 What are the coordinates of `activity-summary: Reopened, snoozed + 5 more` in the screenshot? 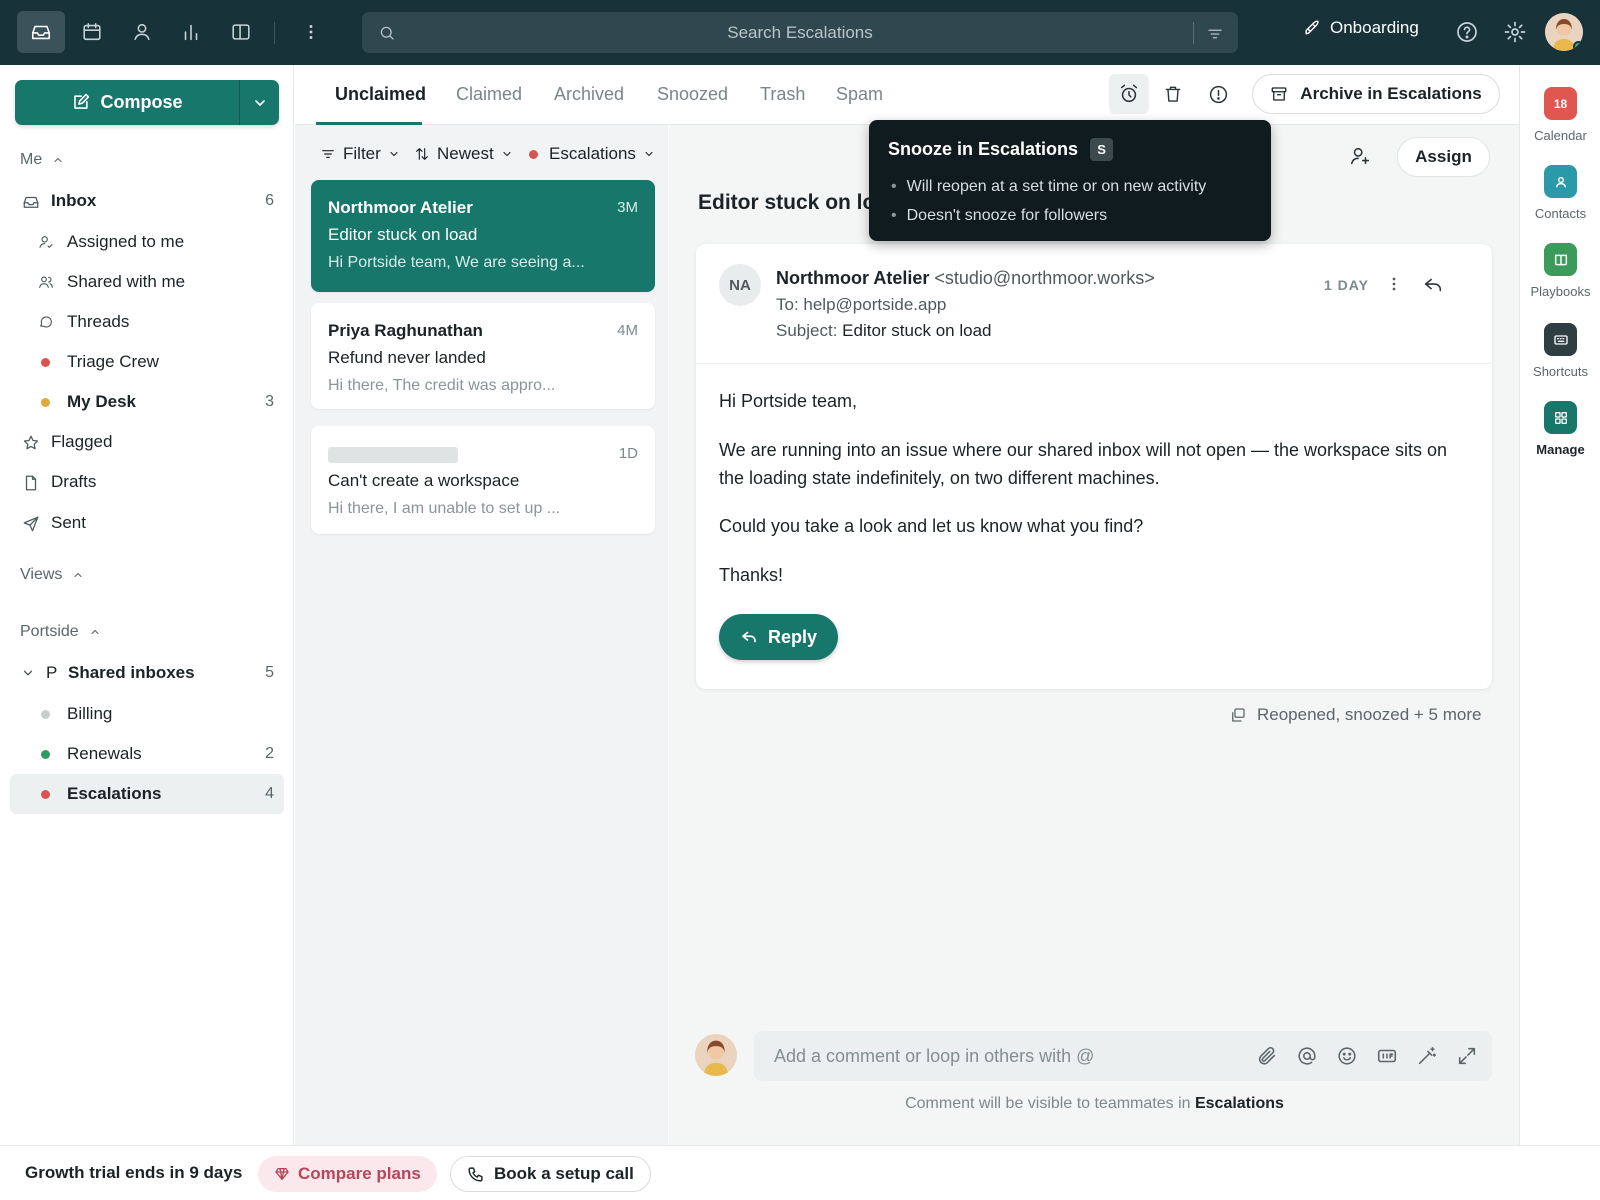 It's located at (1355, 715).